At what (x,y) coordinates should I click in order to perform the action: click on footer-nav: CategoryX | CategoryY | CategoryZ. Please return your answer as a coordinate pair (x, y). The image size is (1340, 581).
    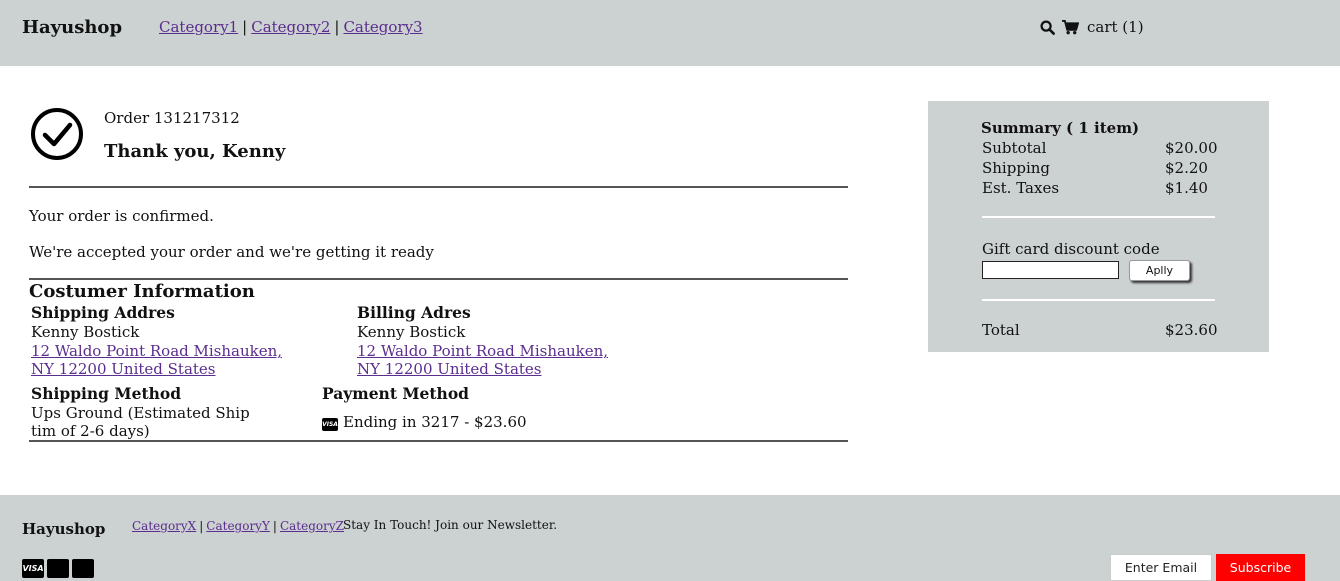
    Looking at the image, I should click on (238, 526).